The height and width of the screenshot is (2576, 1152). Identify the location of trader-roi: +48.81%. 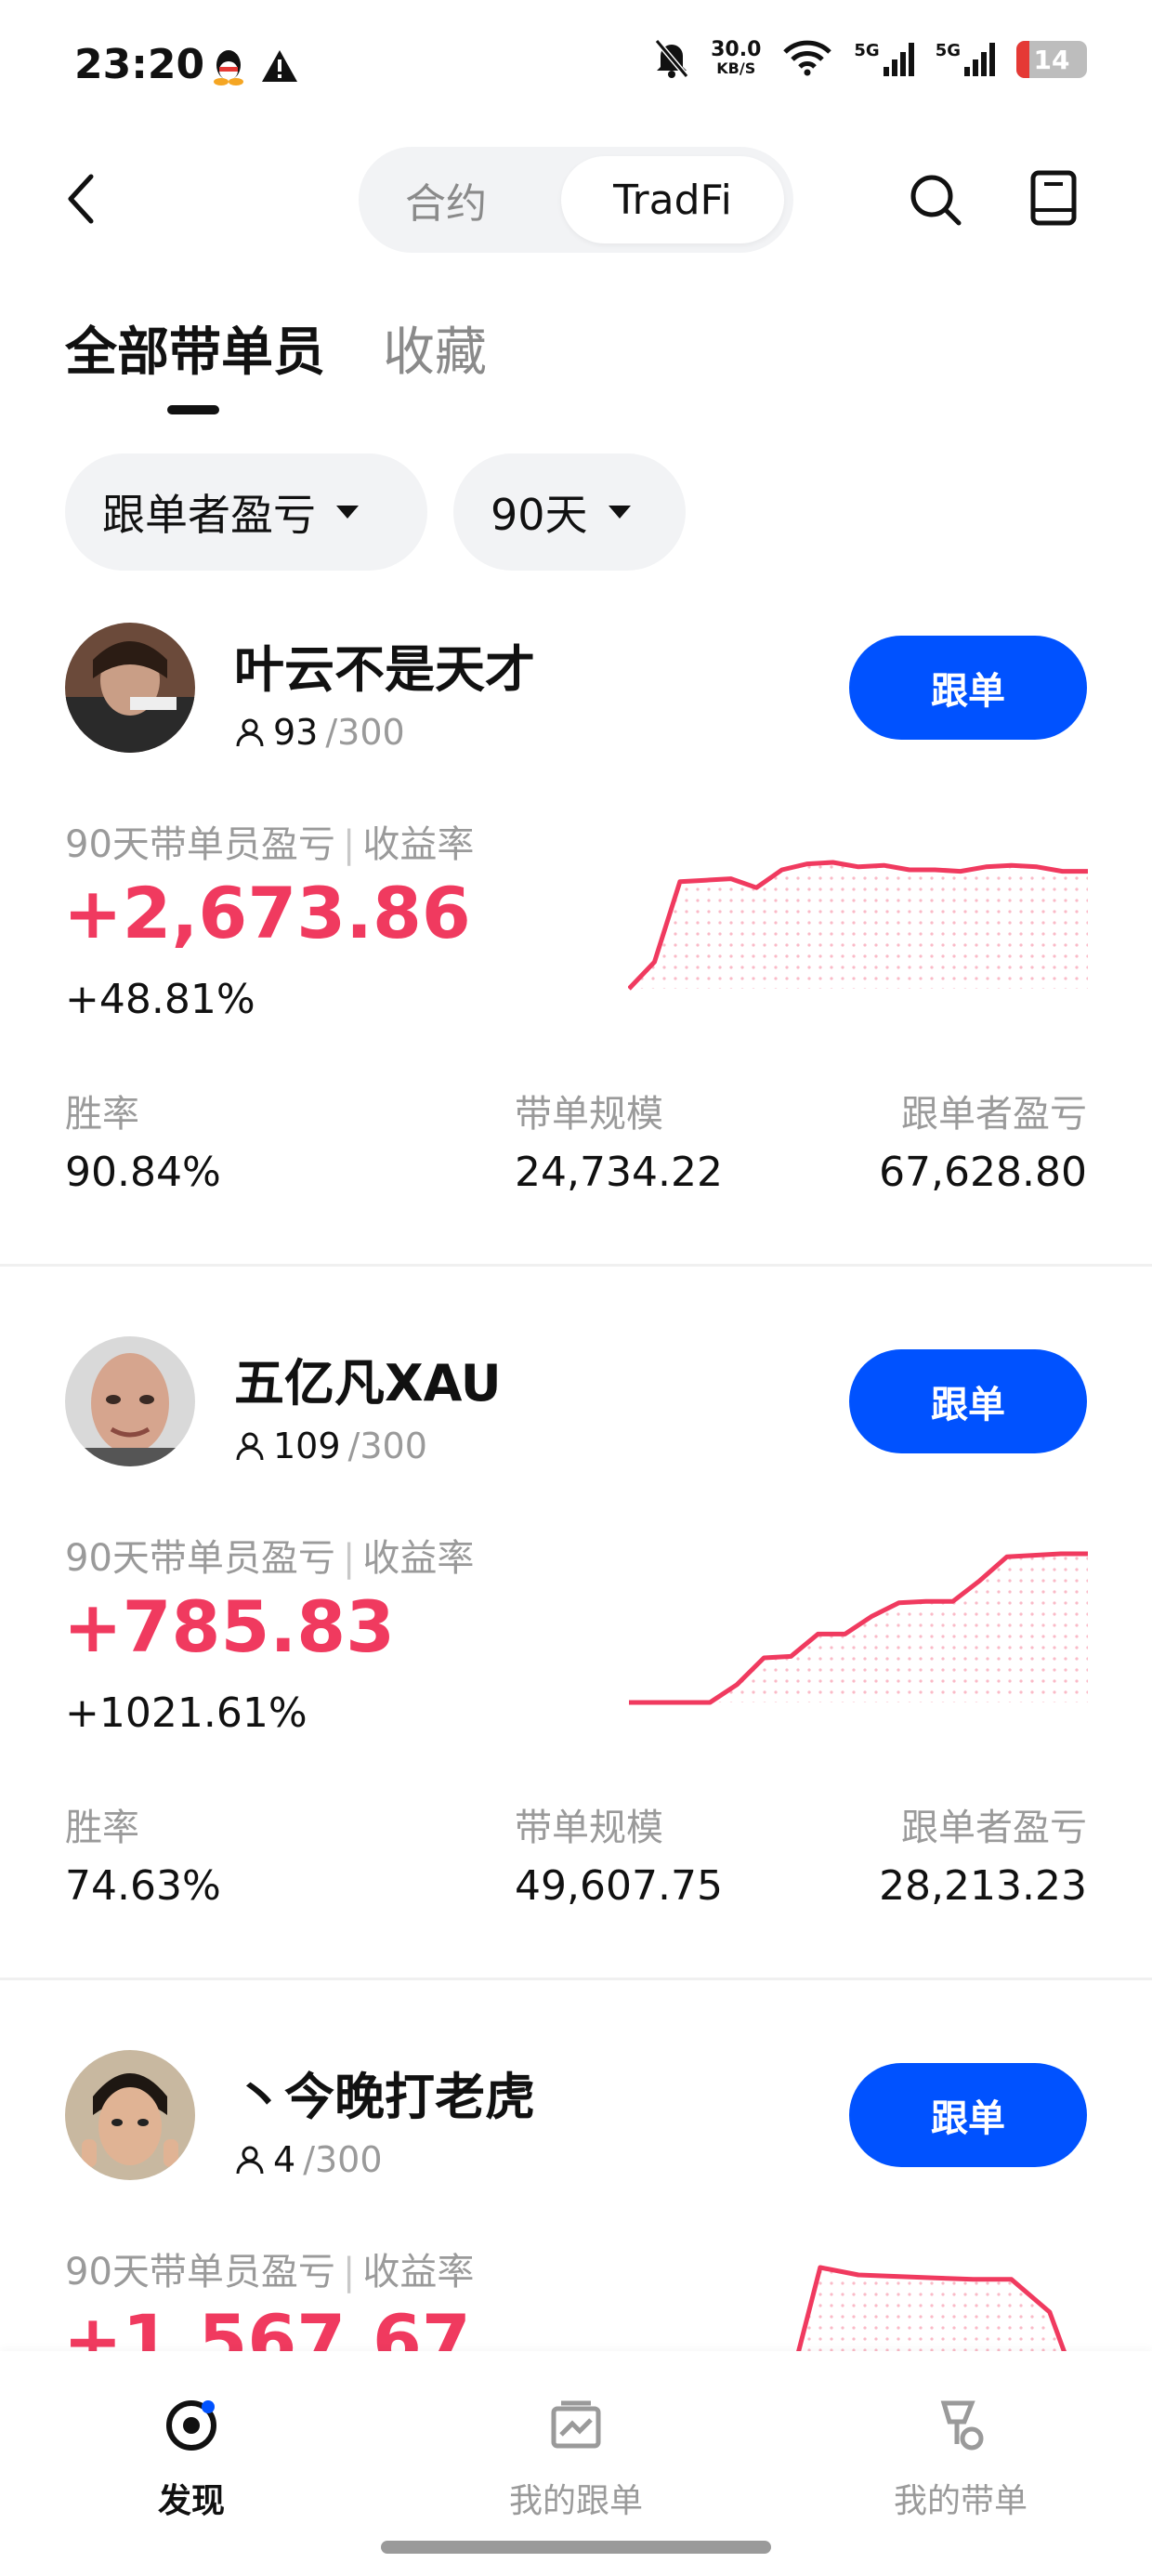
(160, 999).